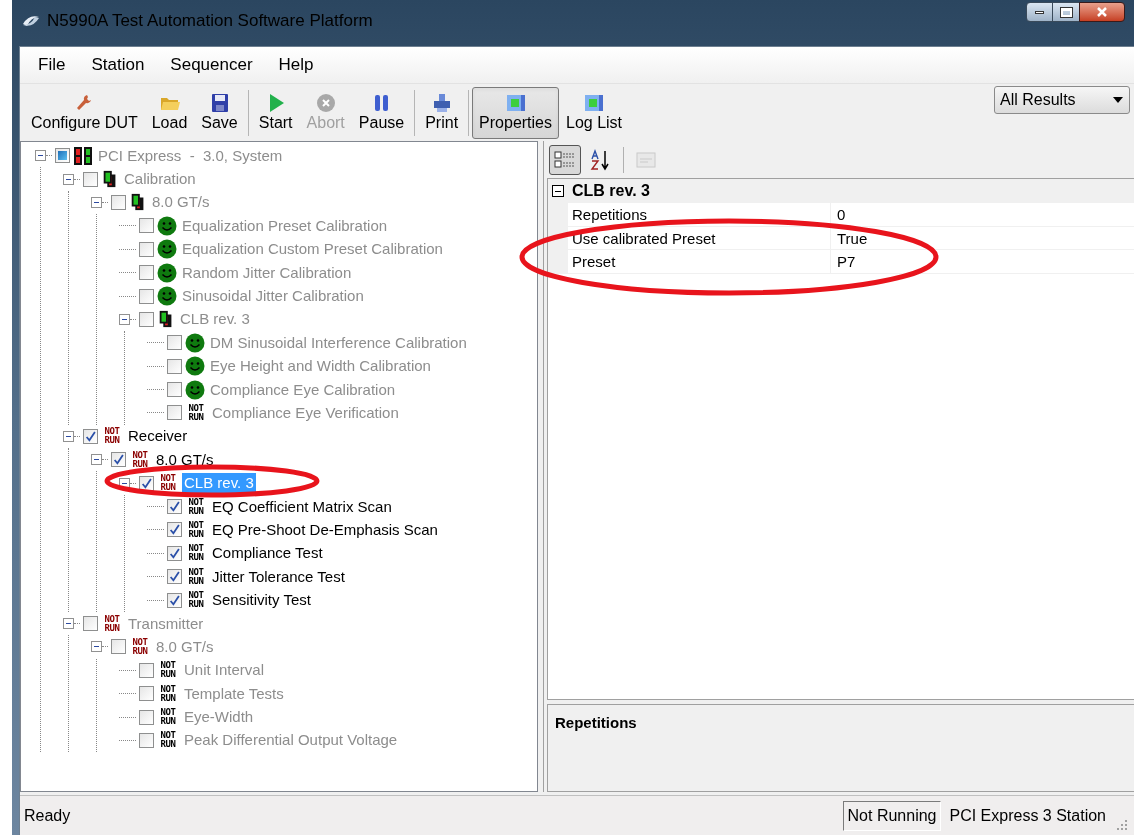 The width and height of the screenshot is (1134, 835). What do you see at coordinates (31, 21) in the screenshot?
I see `app-logo-icon` at bounding box center [31, 21].